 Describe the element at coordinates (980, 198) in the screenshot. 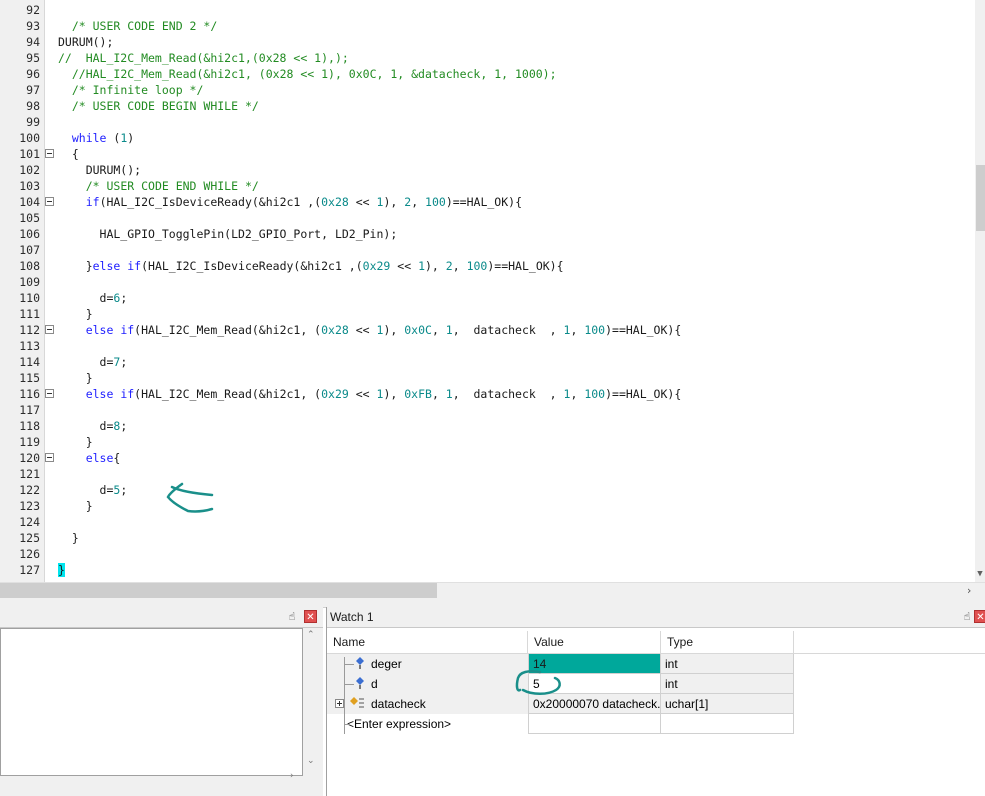

I see `vertical-scroll-thumb` at that location.